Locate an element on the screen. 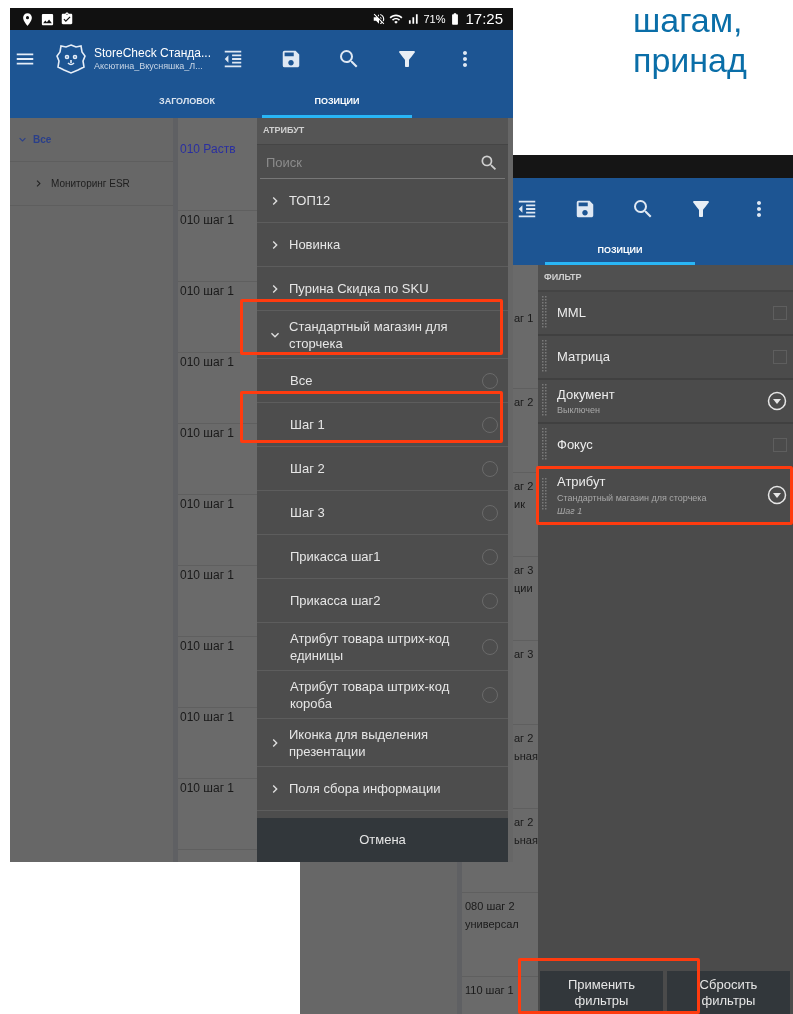 The width and height of the screenshot is (793, 1014). logo-icon is located at coordinates (71, 59).